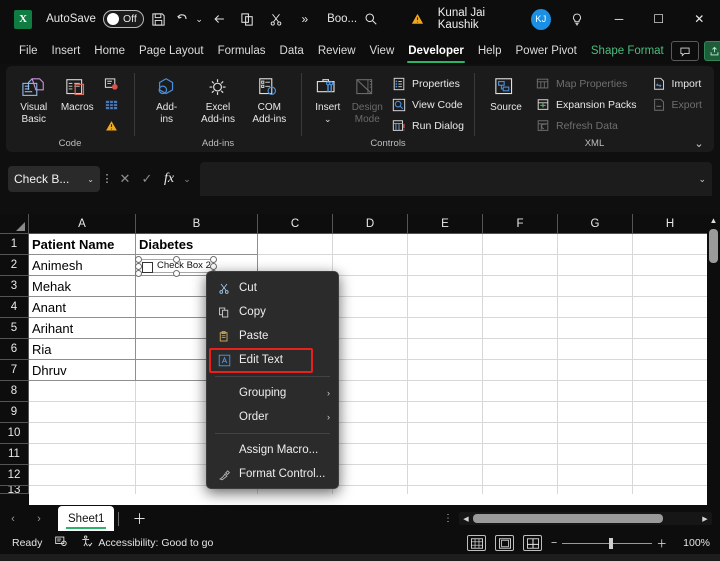 The image size is (720, 561). Describe the element at coordinates (158, 19) in the screenshot. I see `save-icon` at that location.